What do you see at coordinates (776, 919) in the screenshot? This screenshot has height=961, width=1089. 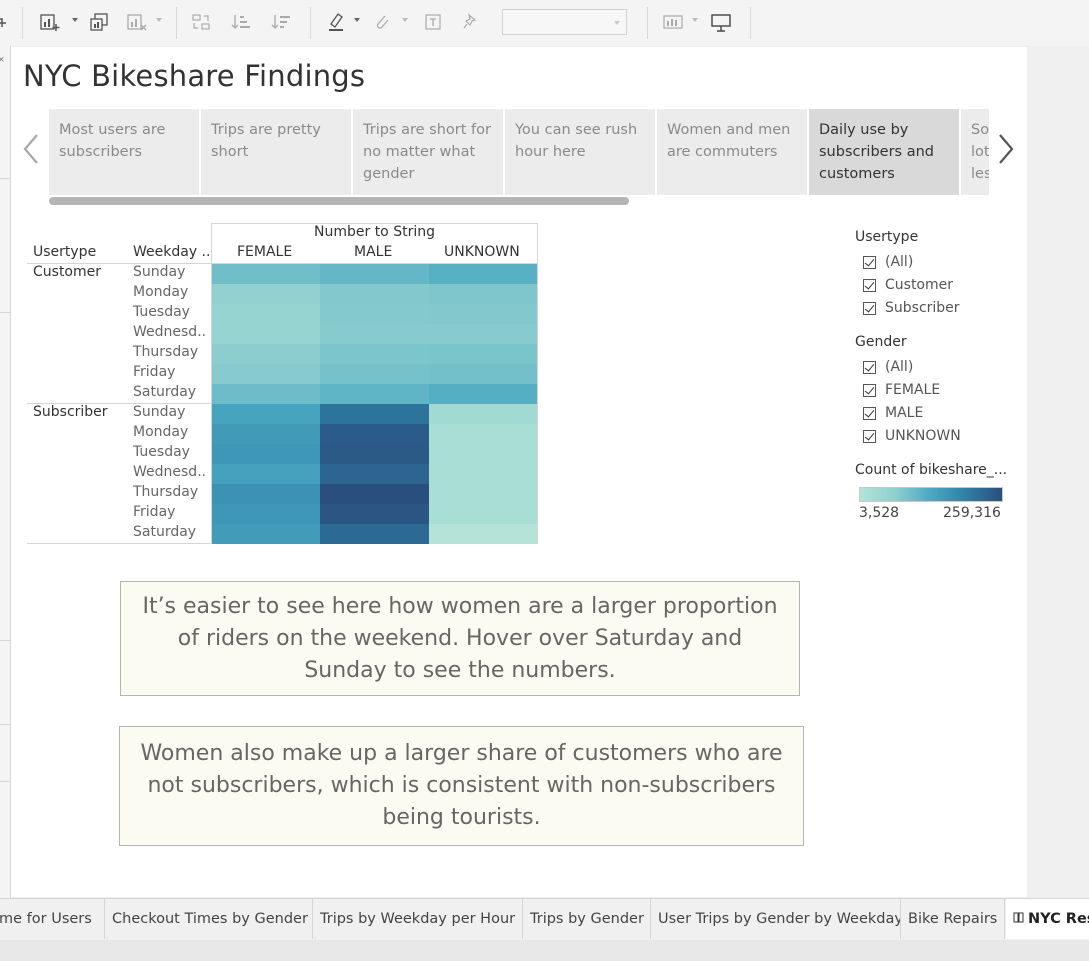 I see `tab-sheet: User Trips by Gender by Weekday` at bounding box center [776, 919].